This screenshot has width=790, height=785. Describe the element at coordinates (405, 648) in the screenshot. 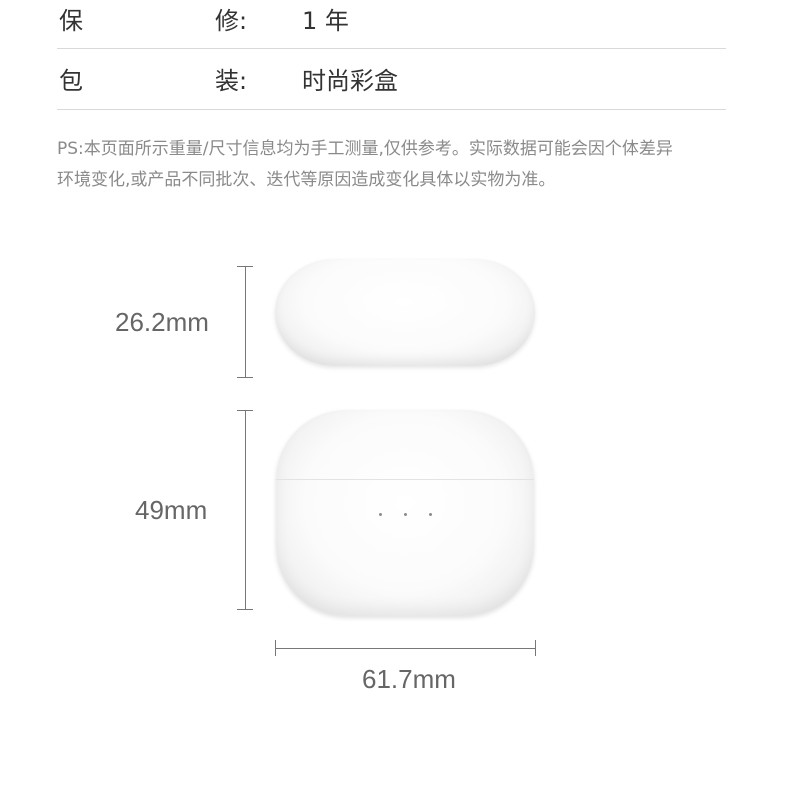

I see `width-ruler` at that location.